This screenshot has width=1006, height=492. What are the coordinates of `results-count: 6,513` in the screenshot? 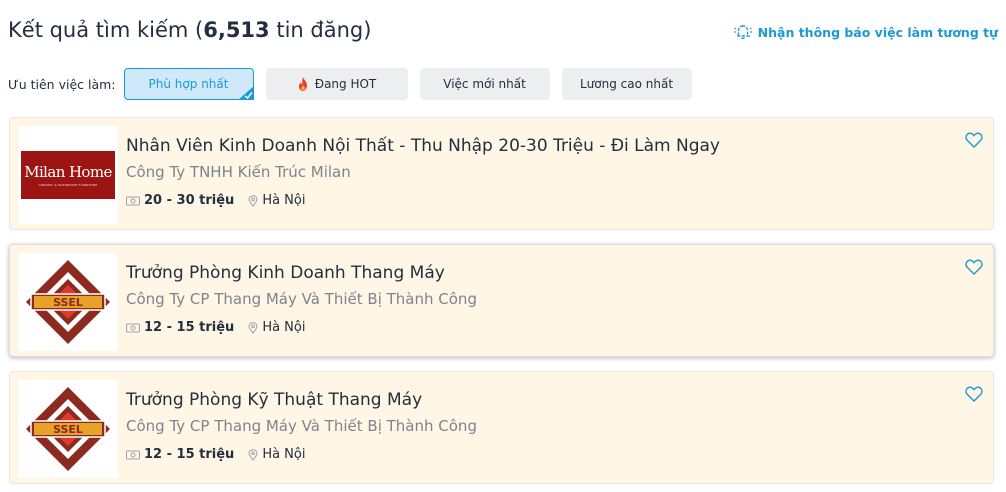 It's located at (236, 30).